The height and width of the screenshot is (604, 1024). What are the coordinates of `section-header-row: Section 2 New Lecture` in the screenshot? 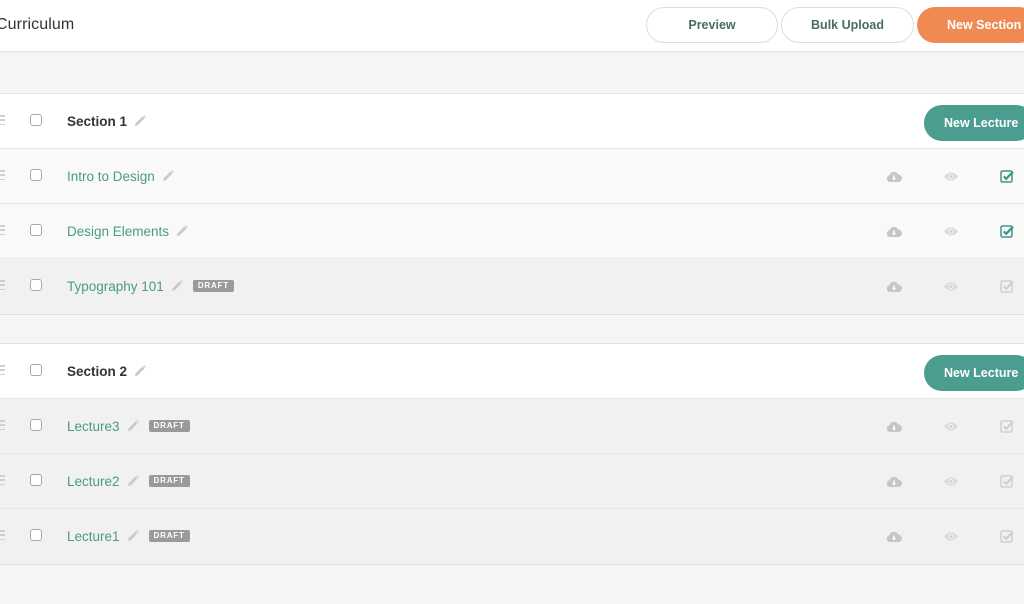 It's located at (512, 371).